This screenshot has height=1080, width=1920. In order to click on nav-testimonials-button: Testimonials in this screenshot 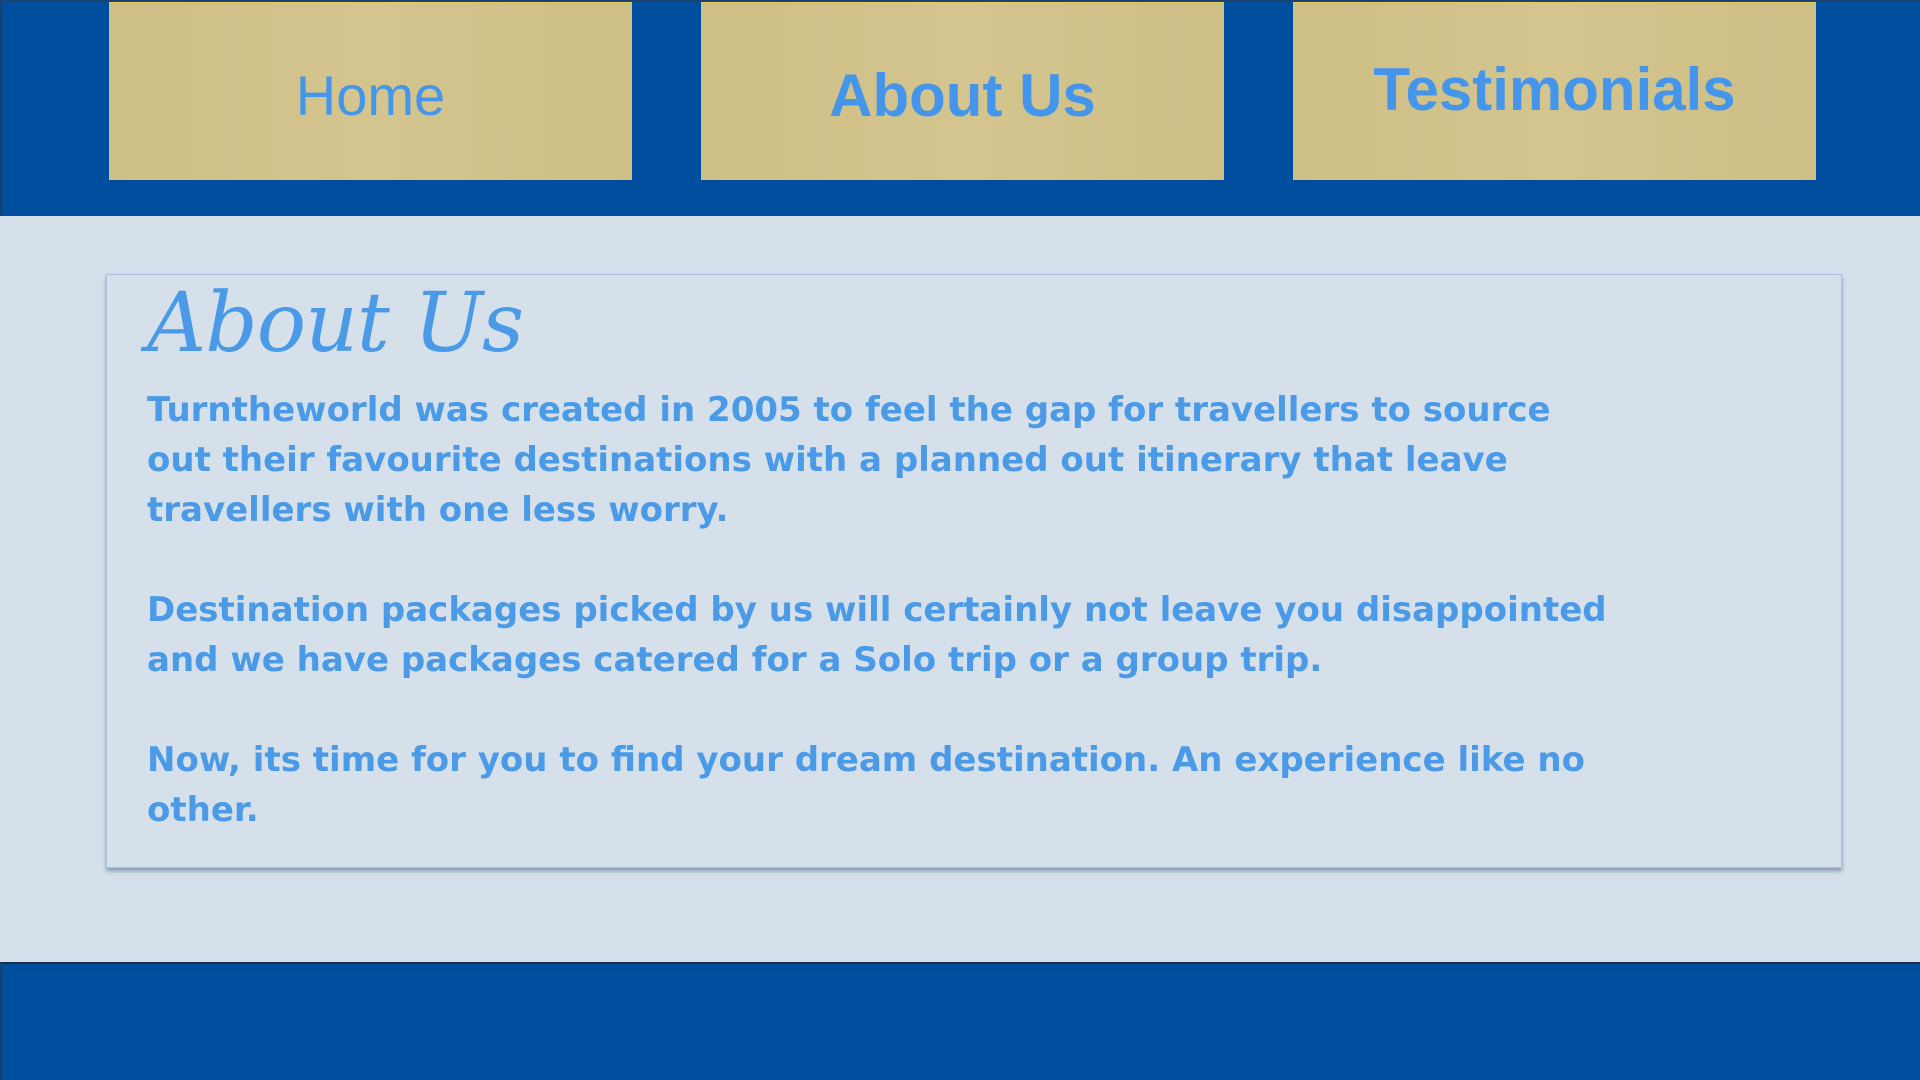, I will do `click(1554, 91)`.